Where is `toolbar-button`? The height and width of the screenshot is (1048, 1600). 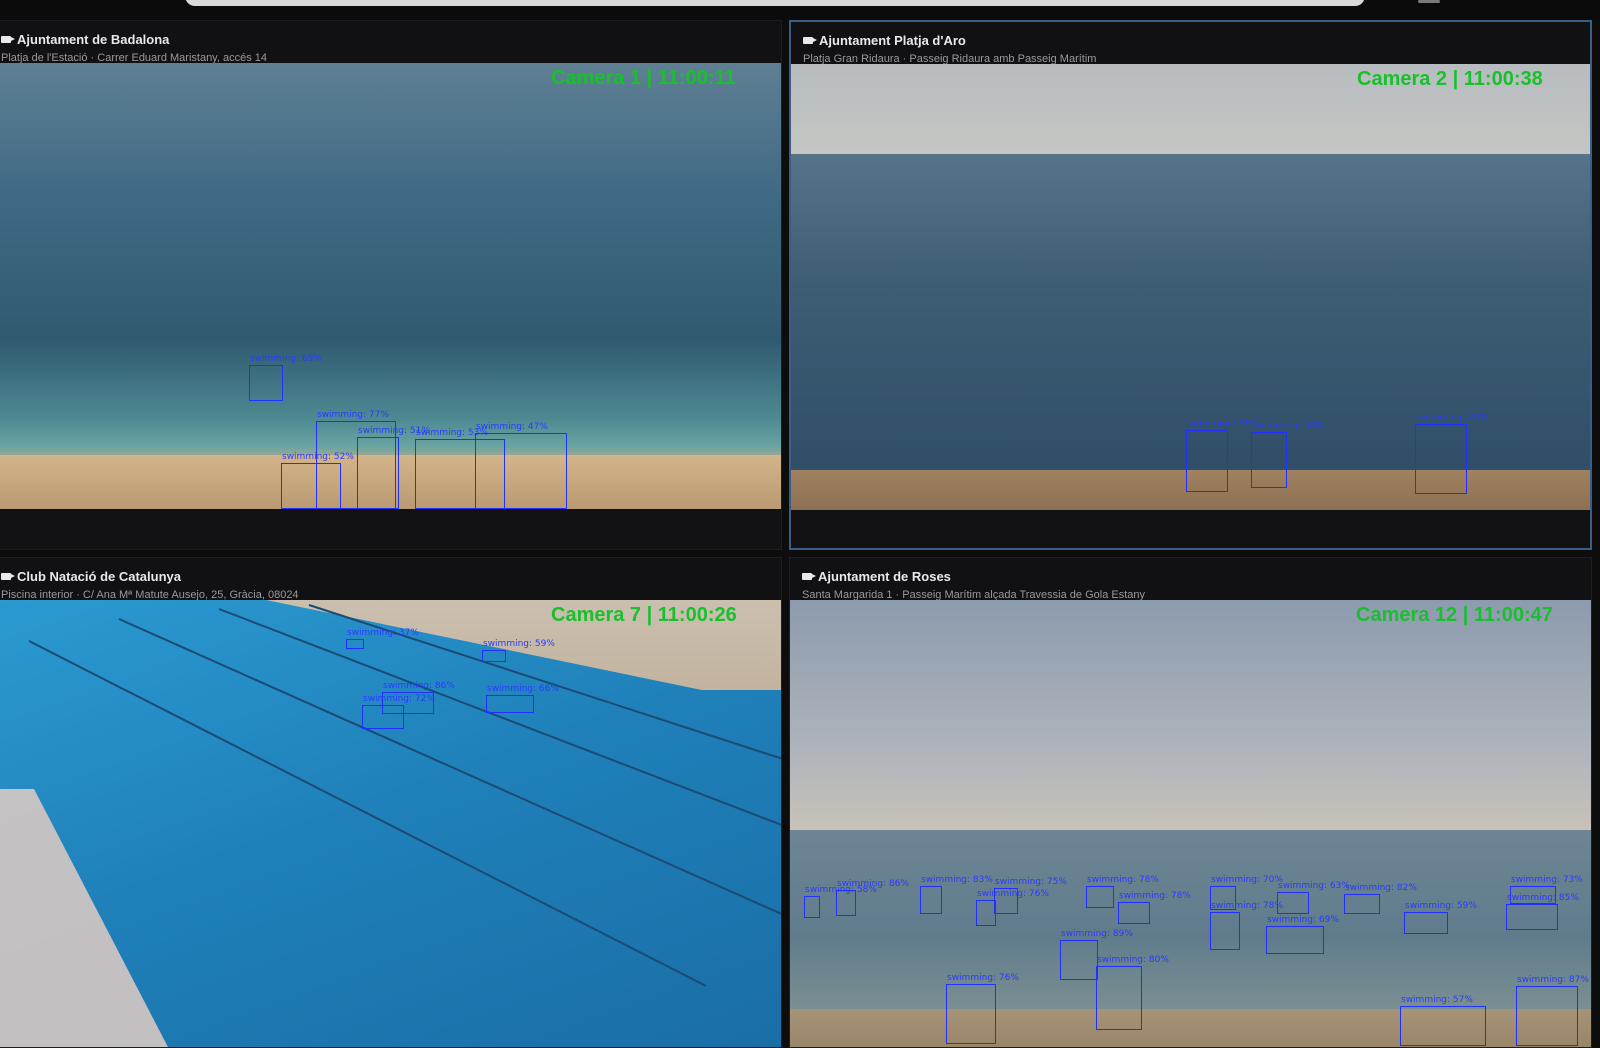
toolbar-button is located at coordinates (1429, 1).